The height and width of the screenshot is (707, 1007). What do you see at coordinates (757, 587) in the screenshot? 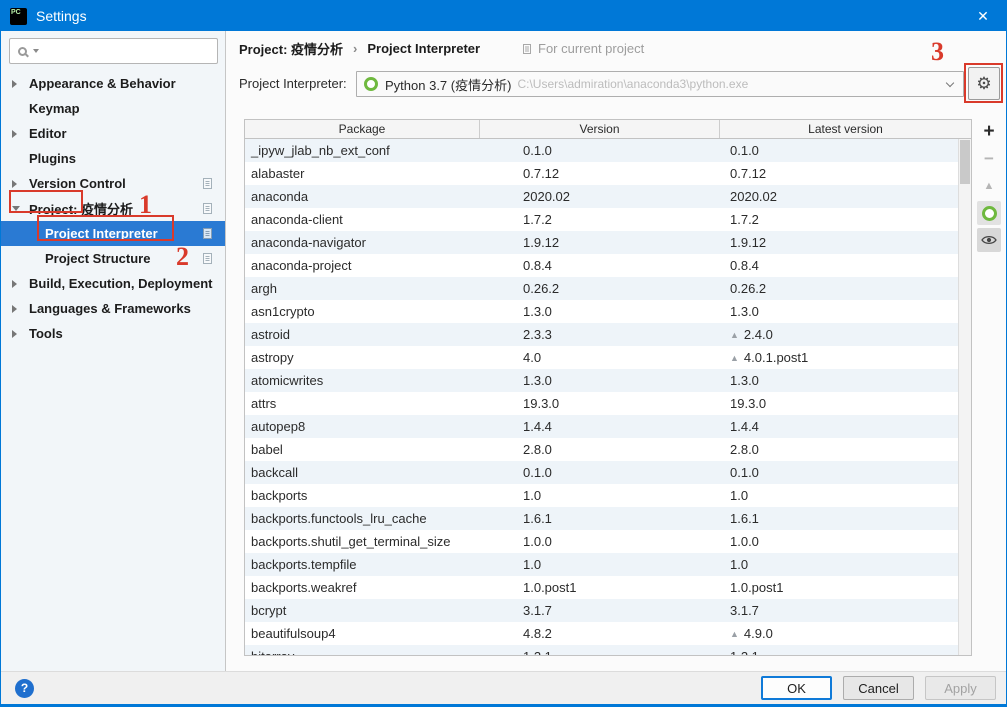
I see `latest-version-value: 1.0.post1` at bounding box center [757, 587].